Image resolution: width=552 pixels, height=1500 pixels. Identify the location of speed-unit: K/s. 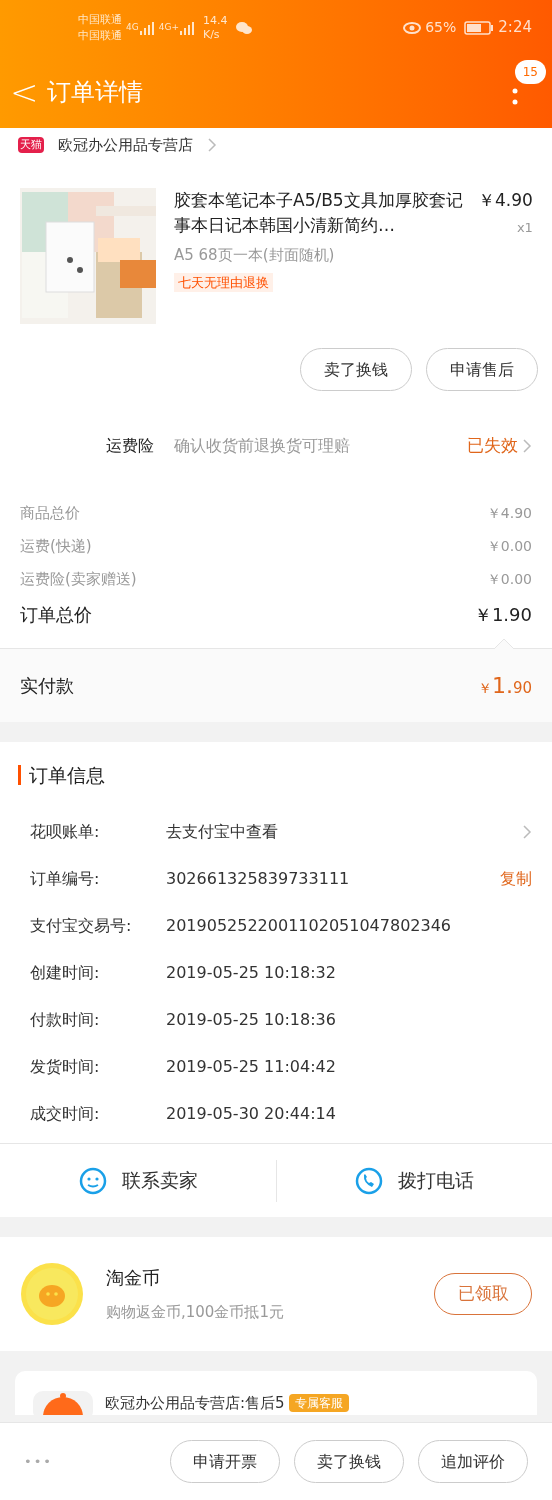
(211, 34).